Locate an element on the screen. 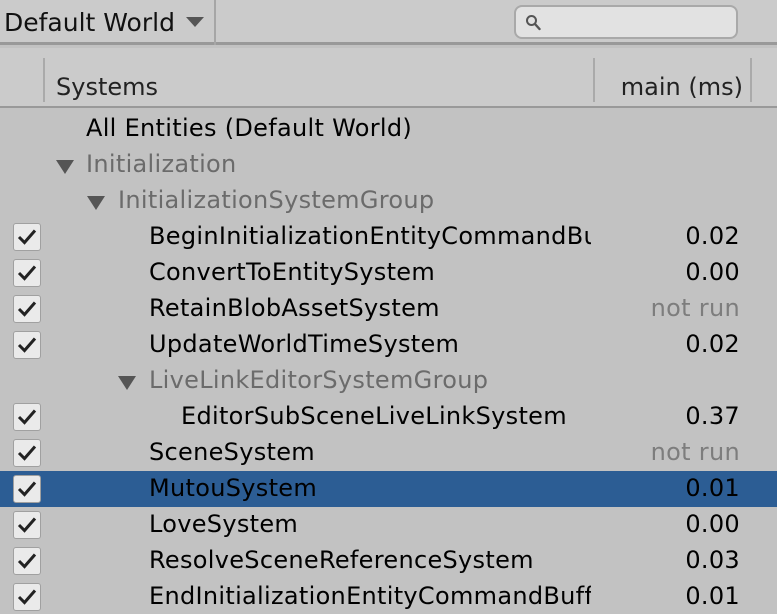 The image size is (777, 614). tree-row-initialization-system-group: InitializationSystemGroup is located at coordinates (388, 201).